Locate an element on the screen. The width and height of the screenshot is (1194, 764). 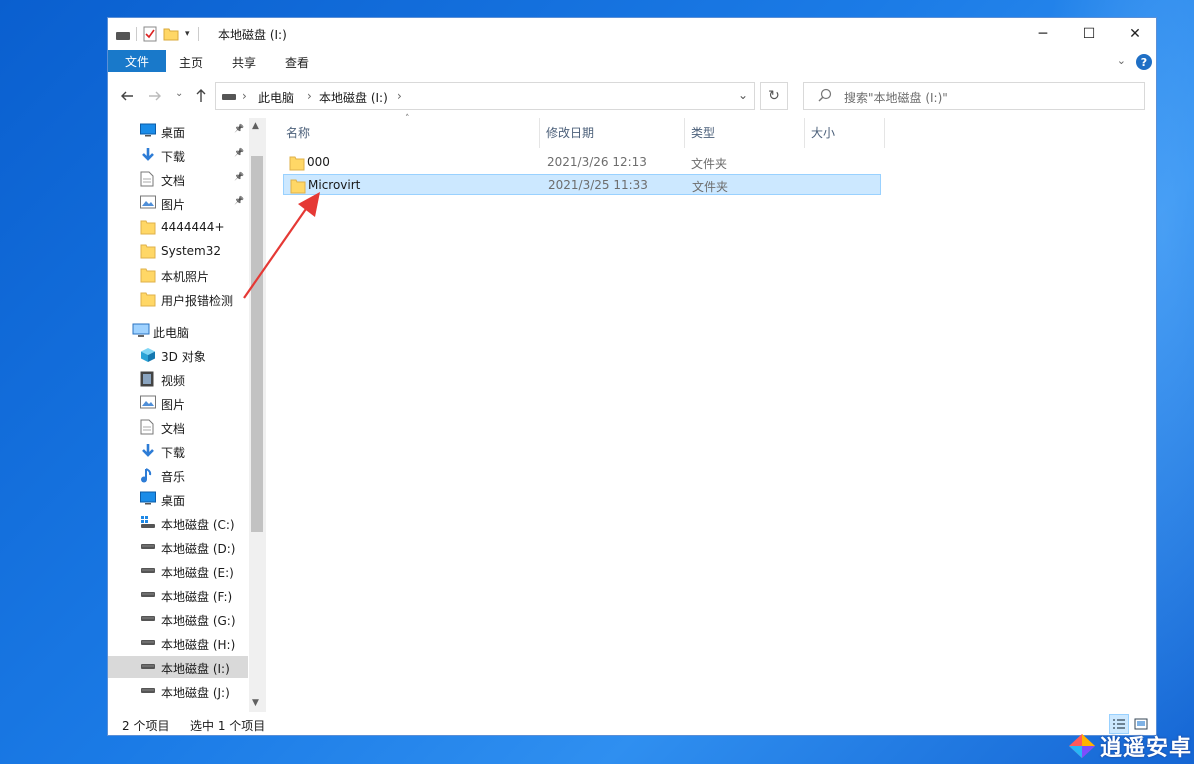
nav-this-pc-item: 视频 is located at coordinates (178, 379).